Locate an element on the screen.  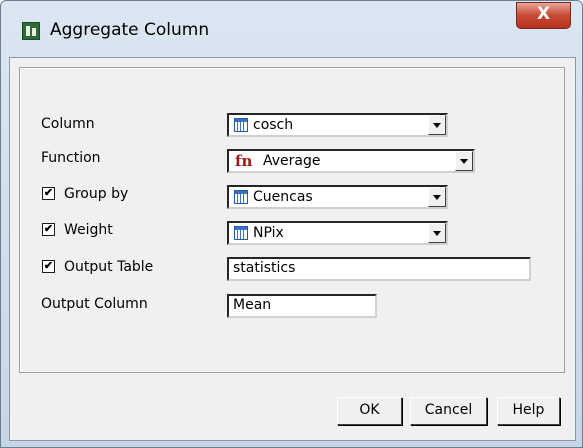
window-title: Aggregate Column is located at coordinates (130, 30).